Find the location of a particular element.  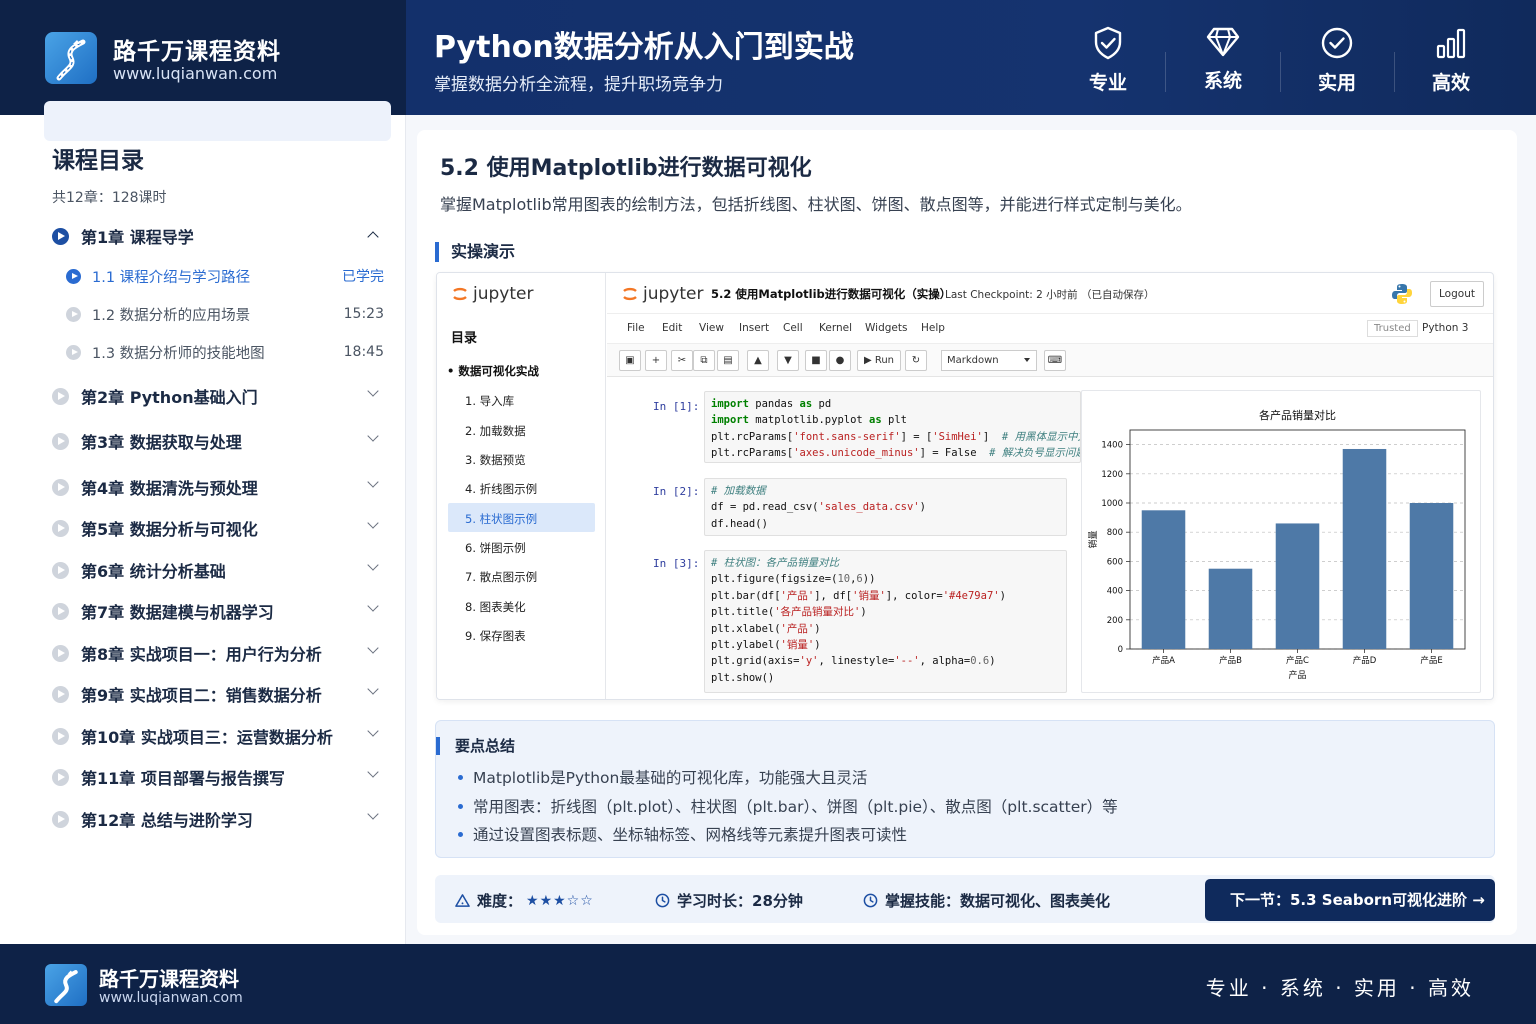

toc-root-label: 数据可视化实战 is located at coordinates (498, 371).